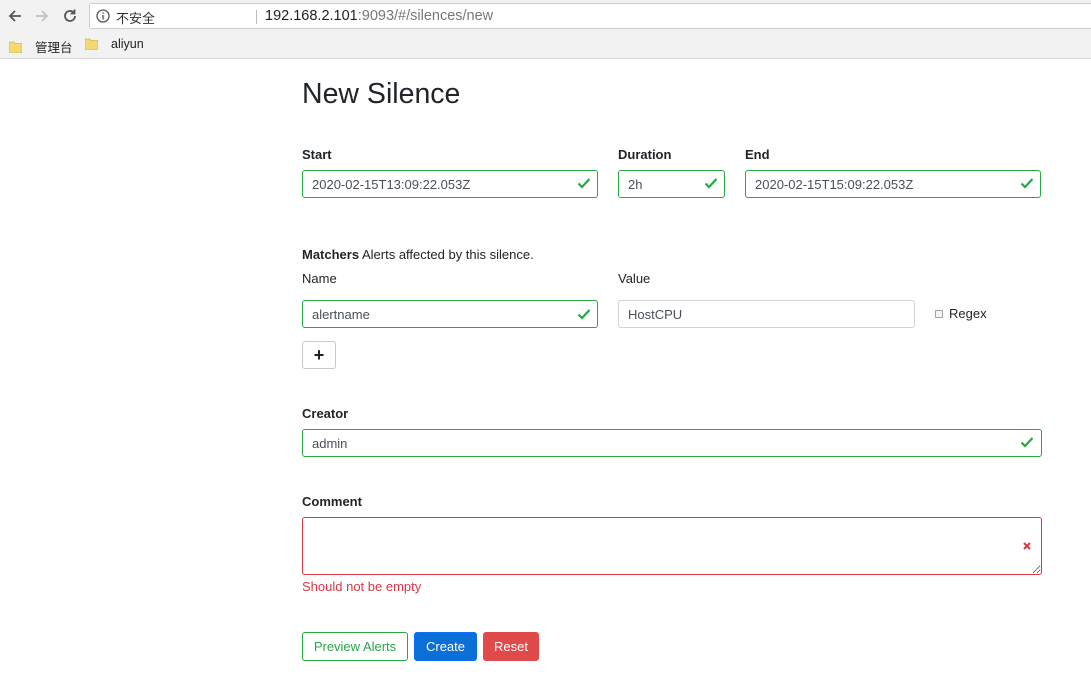 The width and height of the screenshot is (1091, 681). I want to click on duration-label: Duration, so click(645, 154).